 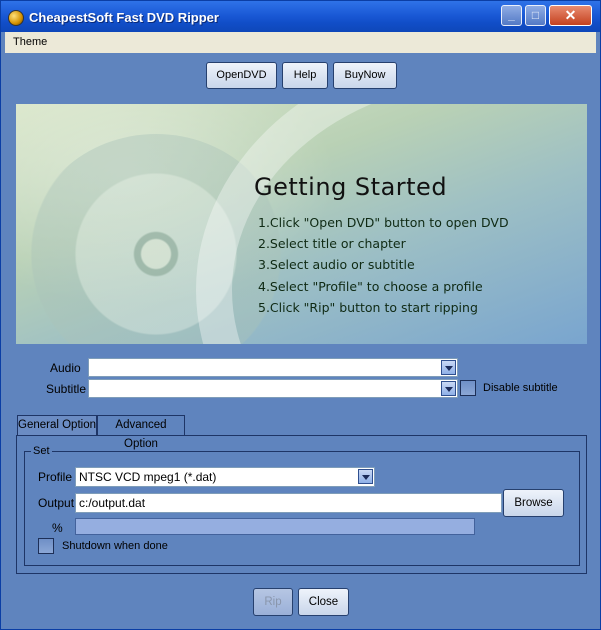 What do you see at coordinates (275, 526) in the screenshot?
I see `progress-bar` at bounding box center [275, 526].